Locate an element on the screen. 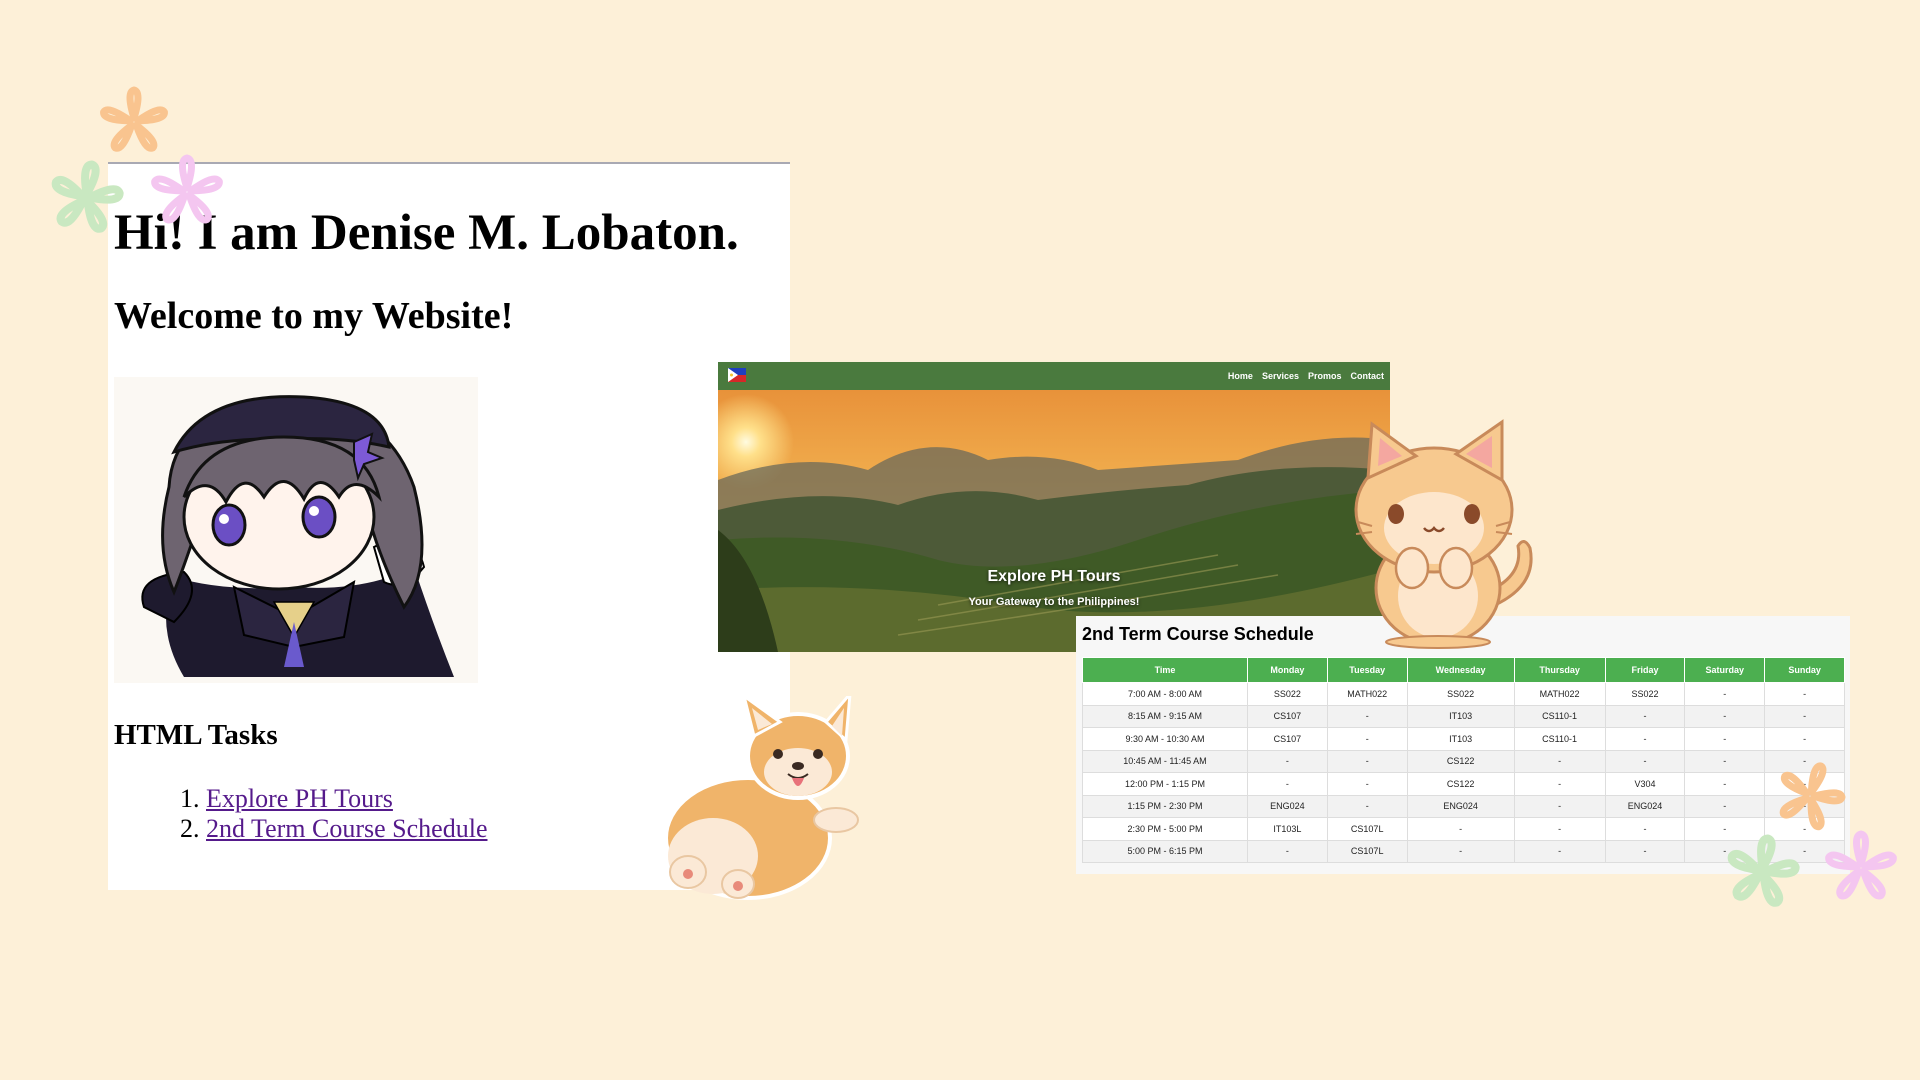 This screenshot has height=1080, width=1920. time-cell: 12:00 PM - 1:15 PM is located at coordinates (1165, 784).